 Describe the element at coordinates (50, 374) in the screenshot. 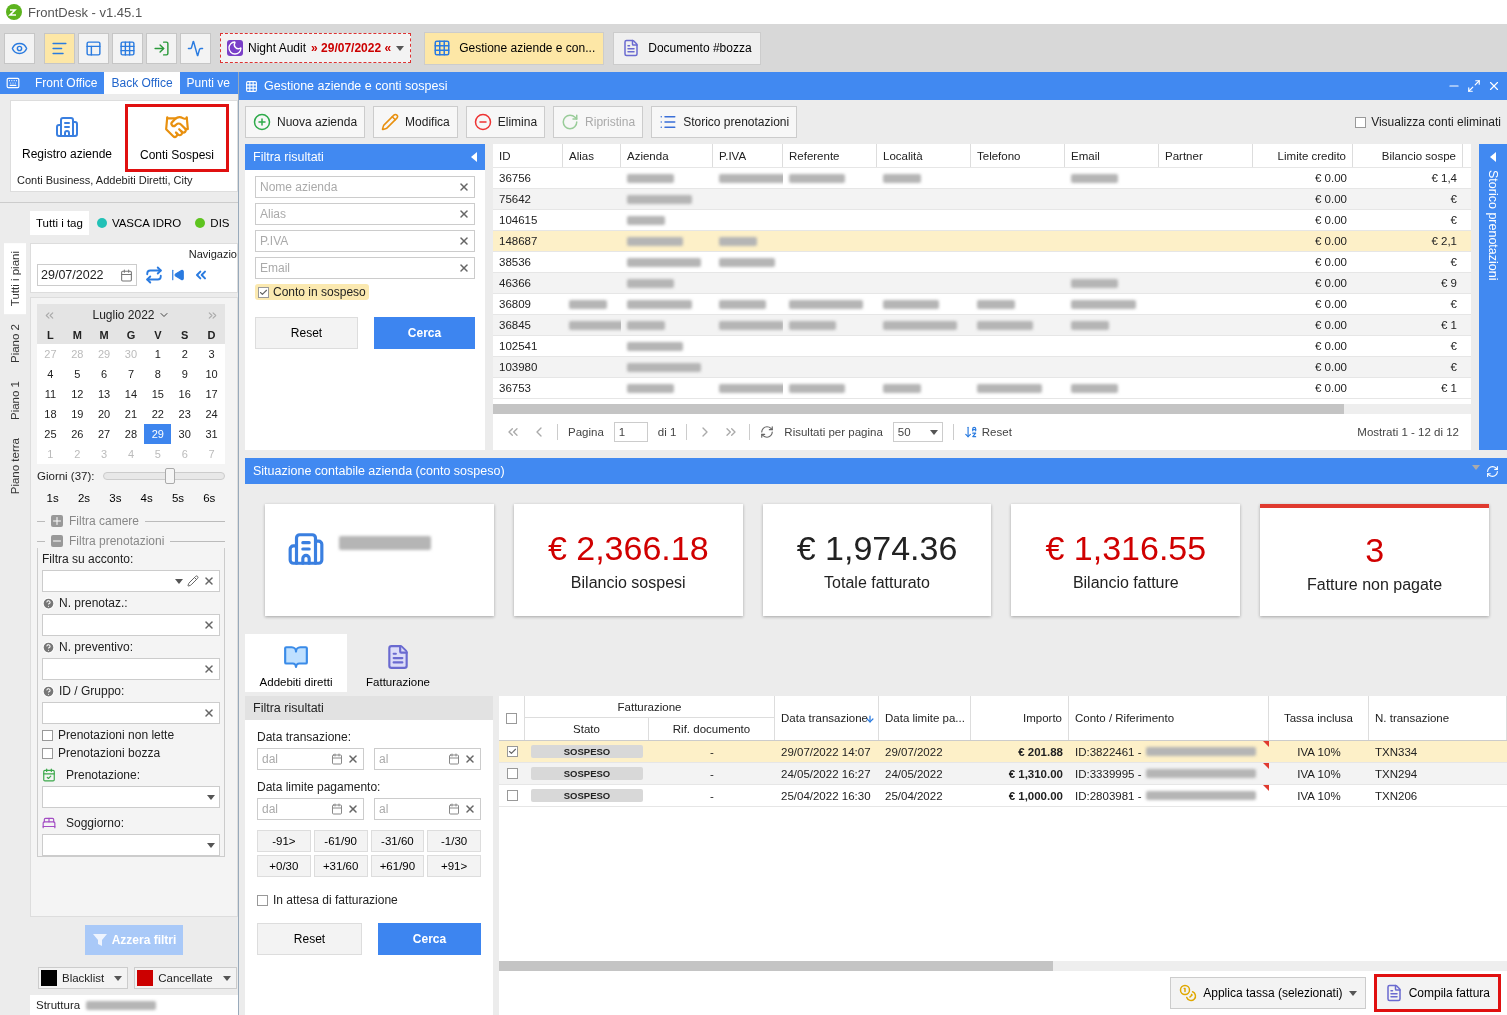

I see `calendar-day: 4` at that location.